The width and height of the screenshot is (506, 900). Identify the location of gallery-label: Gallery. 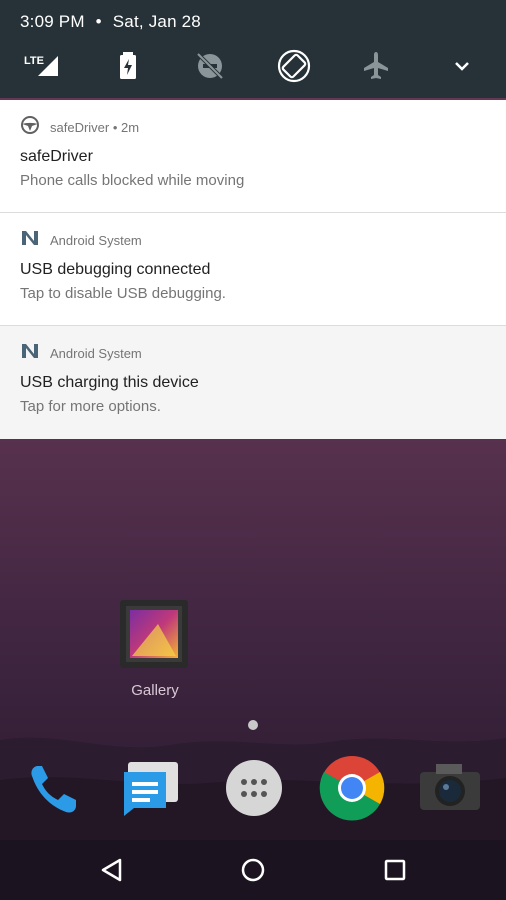
(155, 690).